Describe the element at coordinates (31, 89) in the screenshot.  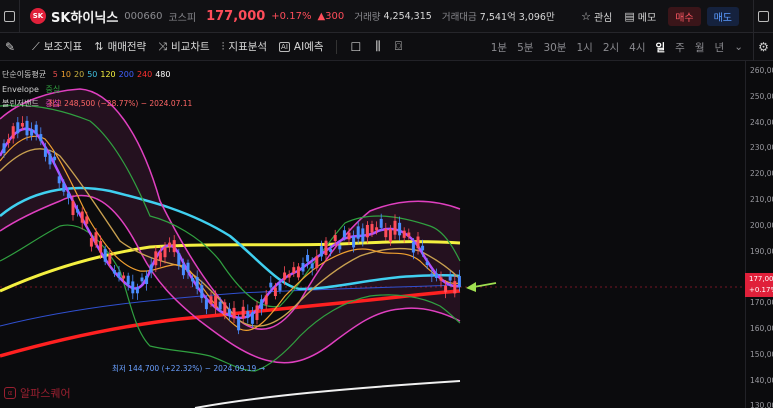
I see `envelope-legend: Envelope 중심` at that location.